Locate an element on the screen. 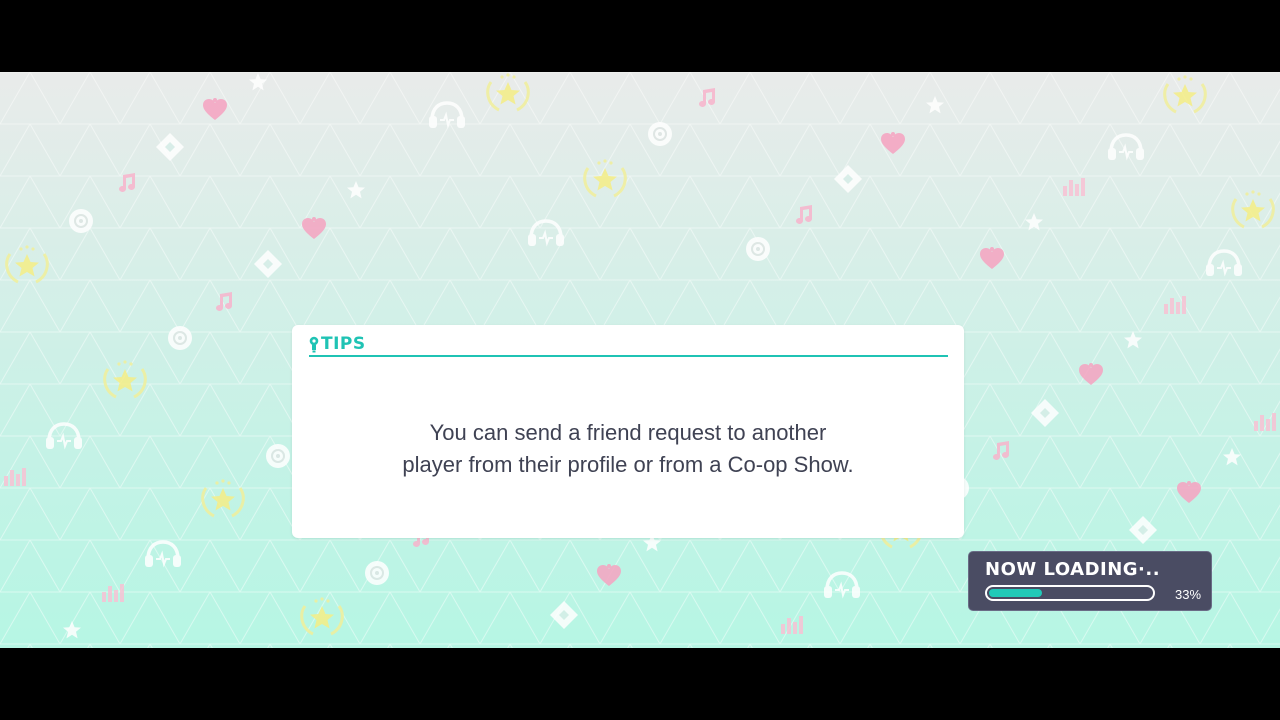  tip-line: You can send a friend request to another is located at coordinates (628, 432).